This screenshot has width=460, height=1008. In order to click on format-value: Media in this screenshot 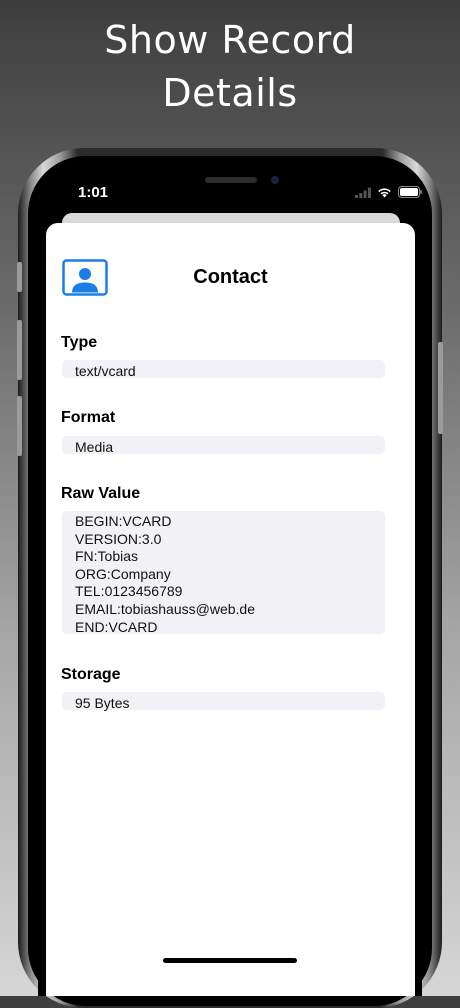, I will do `click(223, 445)`.